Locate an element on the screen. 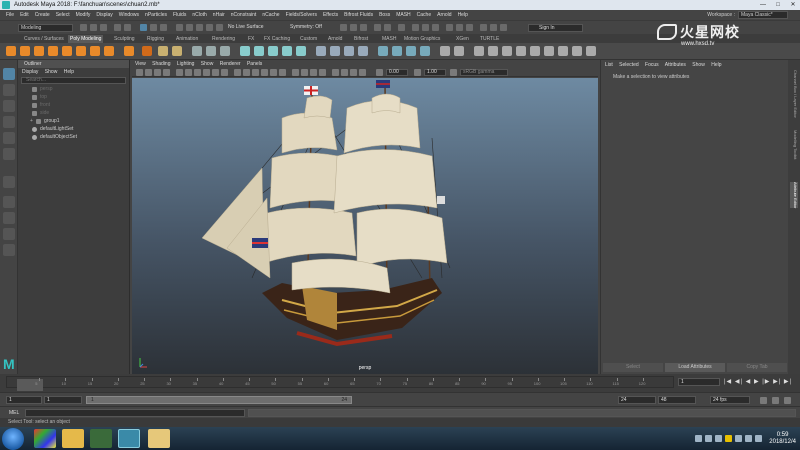 The width and height of the screenshot is (800, 450). super-shape-icon is located at coordinates (129, 51).